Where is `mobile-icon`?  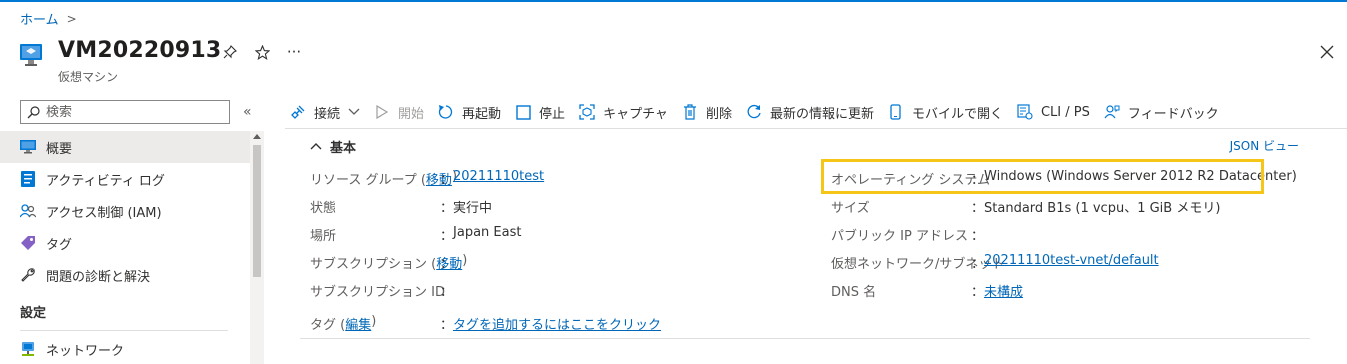 mobile-icon is located at coordinates (896, 112).